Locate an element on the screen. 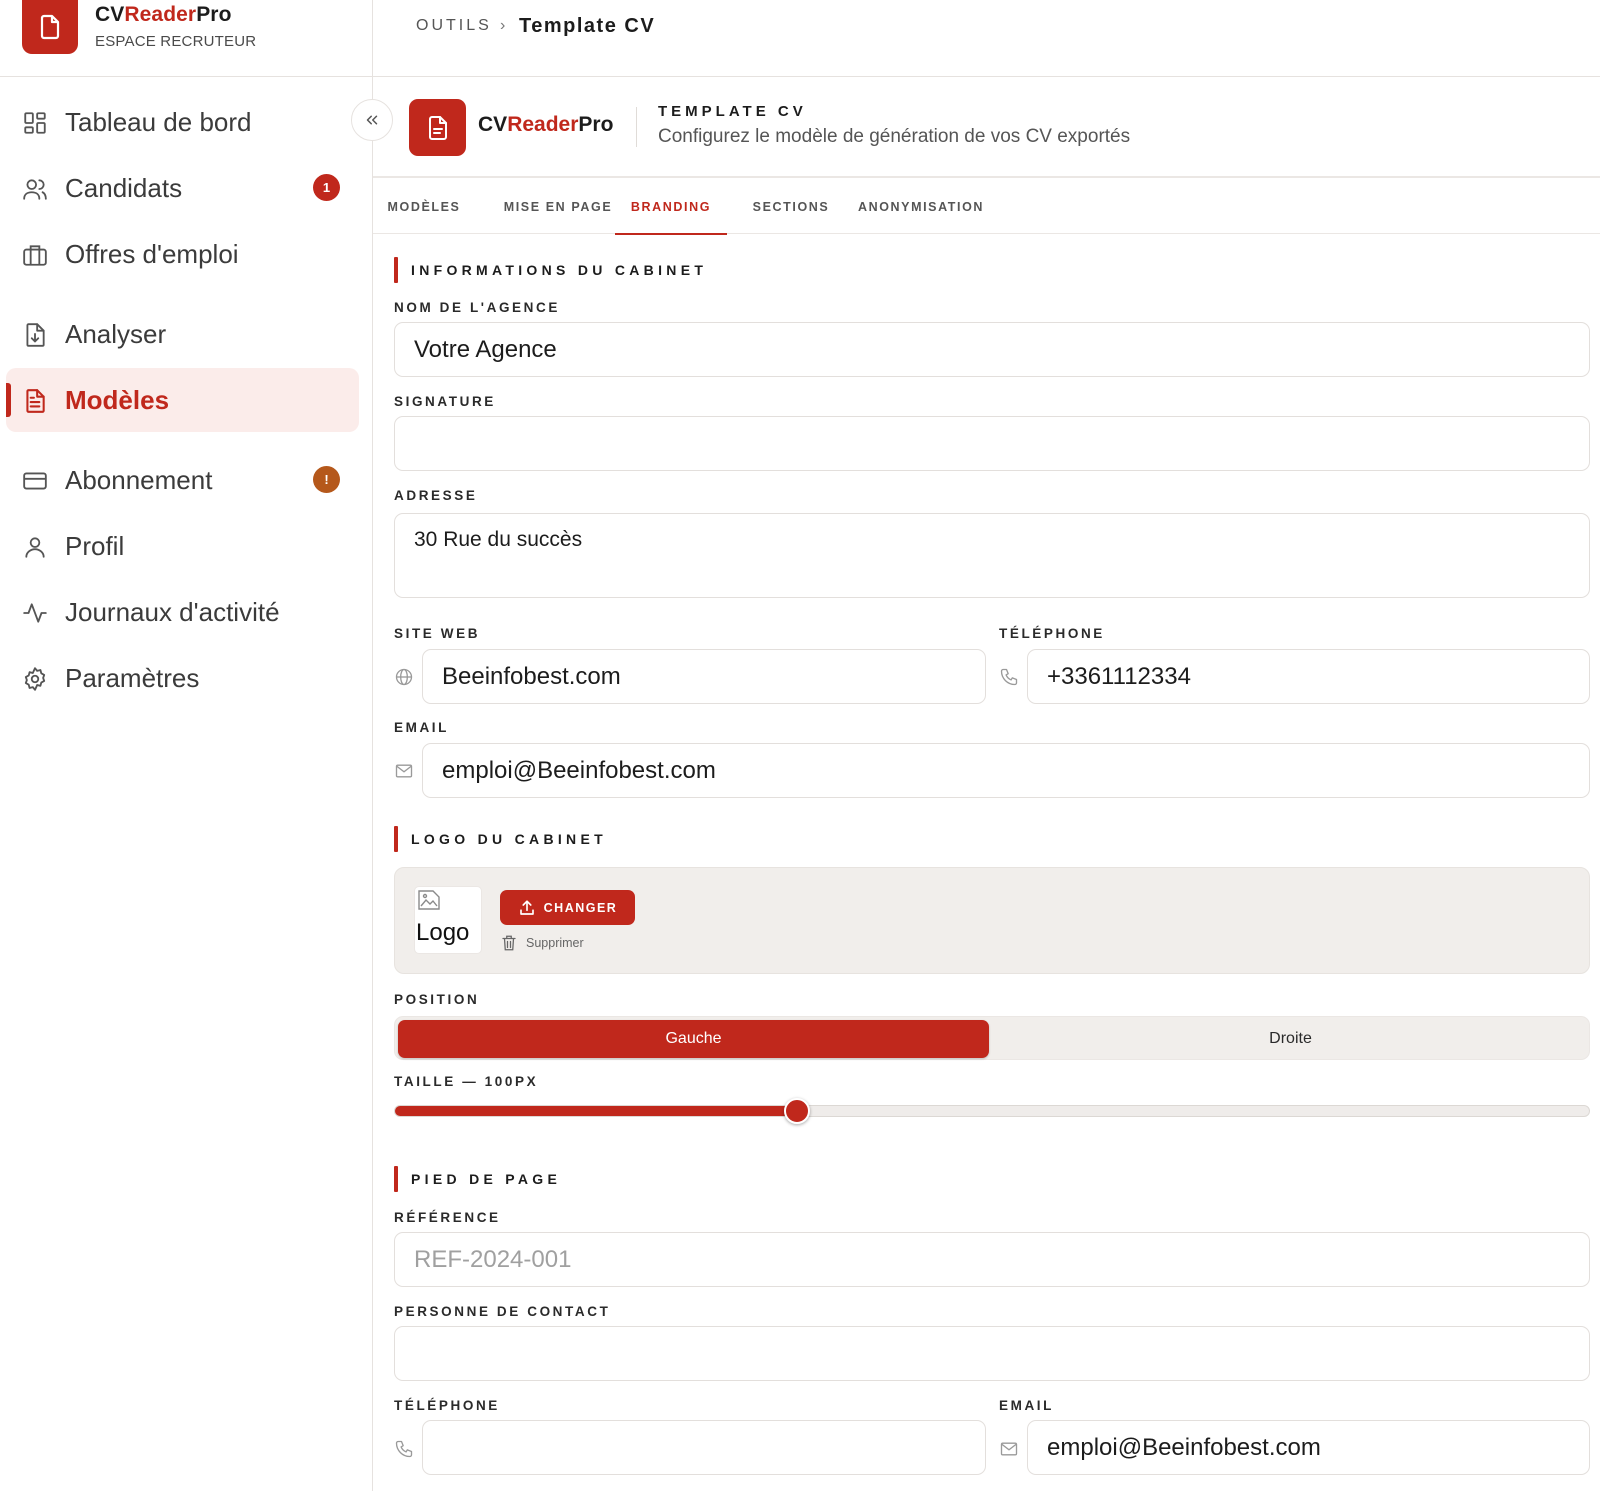 This screenshot has height=1491, width=1600. tab-anonymisation: ANONYMISATION is located at coordinates (921, 207).